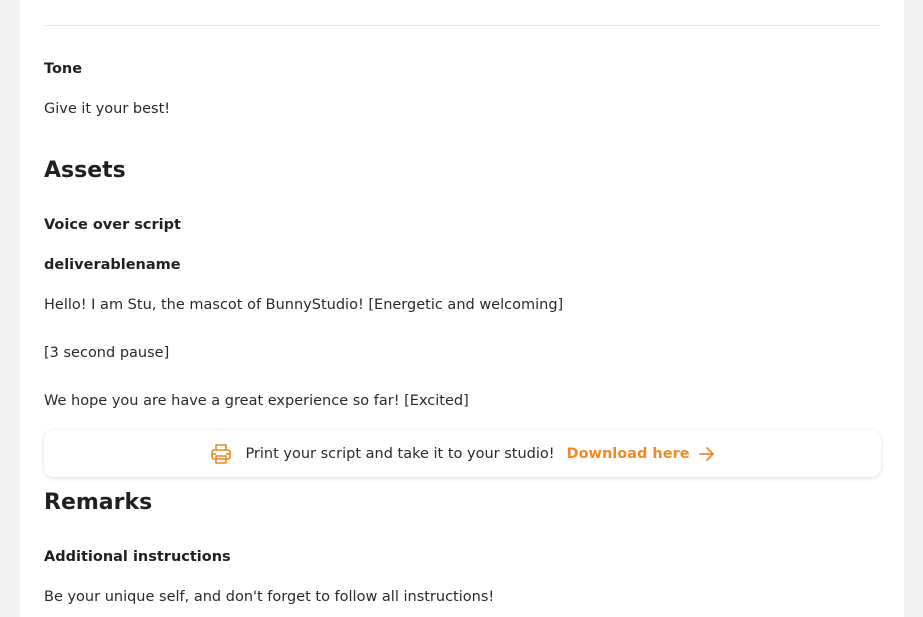 This screenshot has width=923, height=617. I want to click on tone-label: Tone, so click(63, 69).